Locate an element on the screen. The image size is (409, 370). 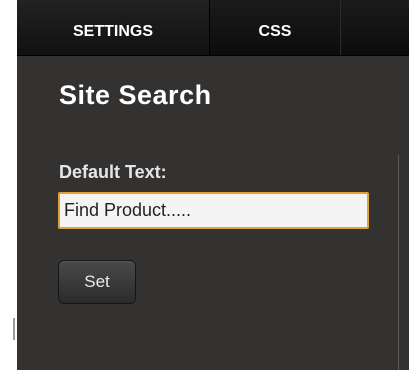
tab-css: CSS is located at coordinates (275, 27).